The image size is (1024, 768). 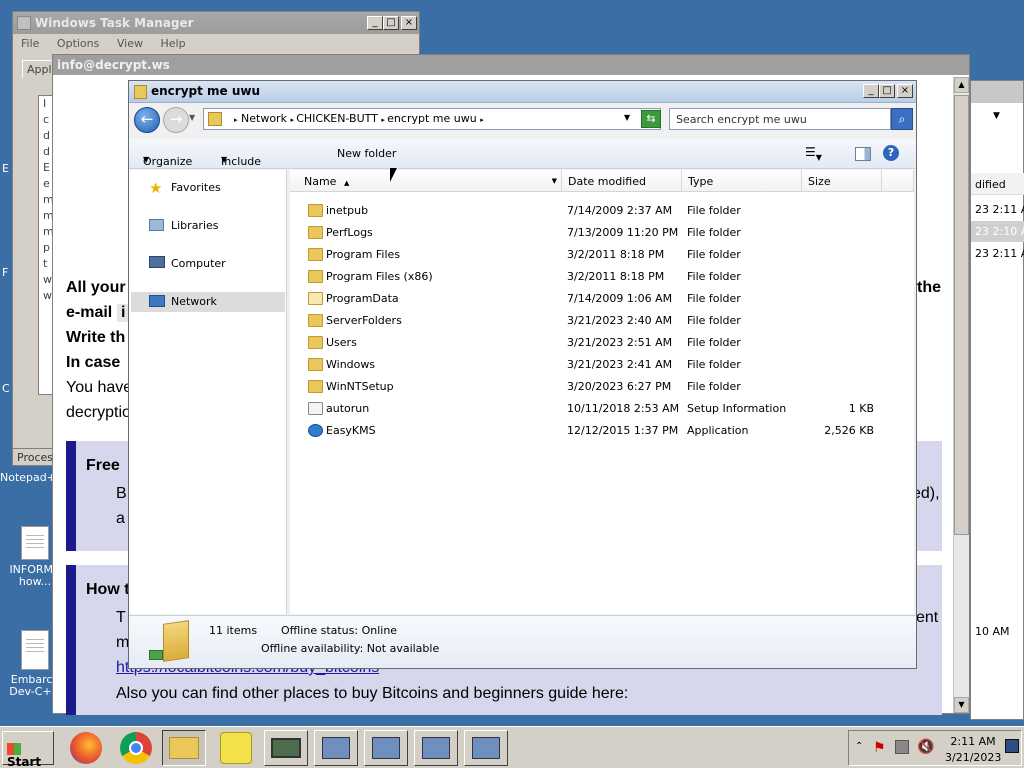 I want to click on note-line: ent, so click(x=927, y=617).